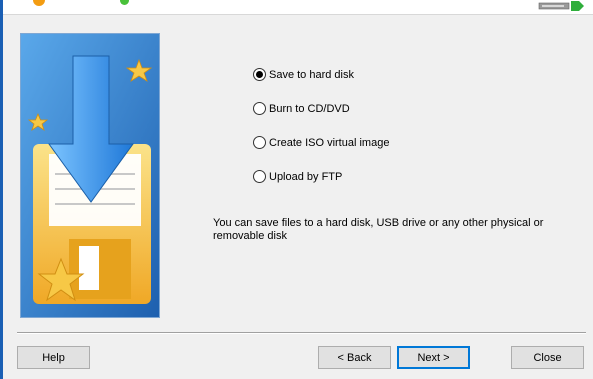  I want to click on radio-create-iso-image, so click(259, 142).